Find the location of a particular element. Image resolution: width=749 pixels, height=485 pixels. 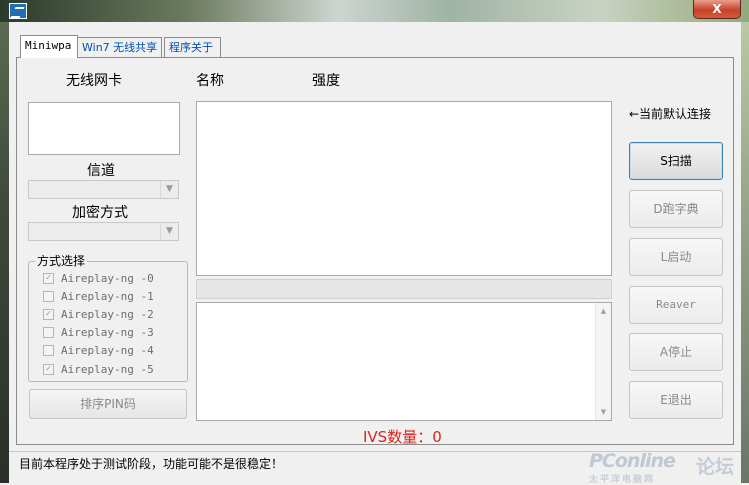

title-bar: X is located at coordinates (374, 11).